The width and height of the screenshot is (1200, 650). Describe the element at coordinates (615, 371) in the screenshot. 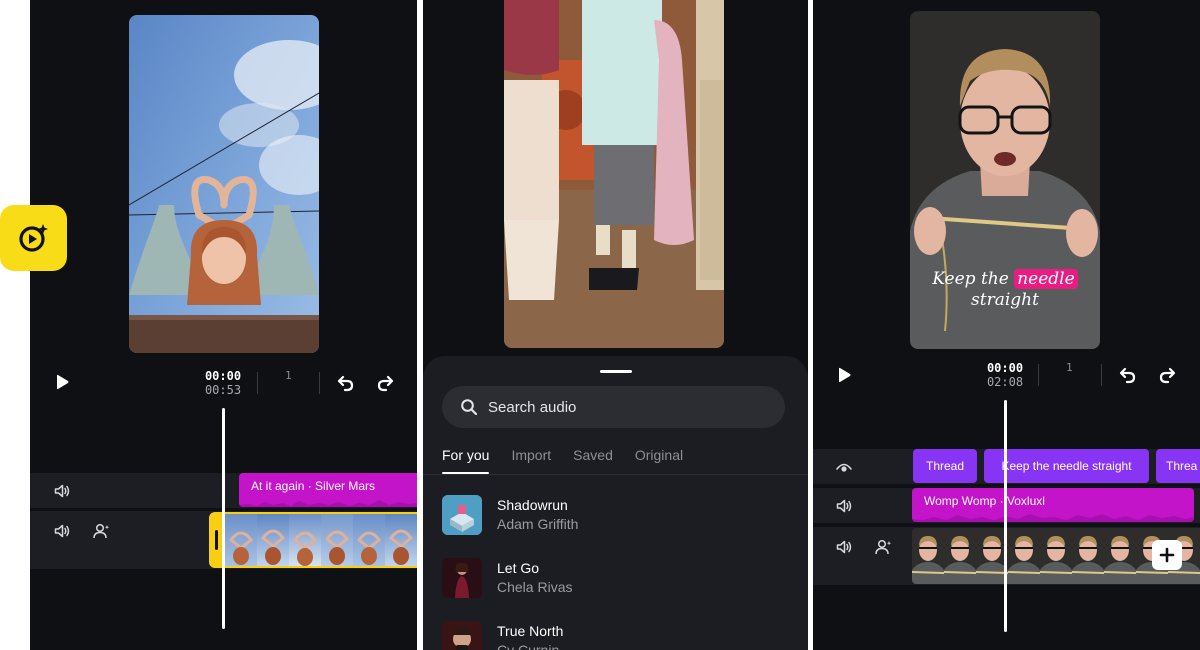

I see `sheet-drag-handle` at that location.